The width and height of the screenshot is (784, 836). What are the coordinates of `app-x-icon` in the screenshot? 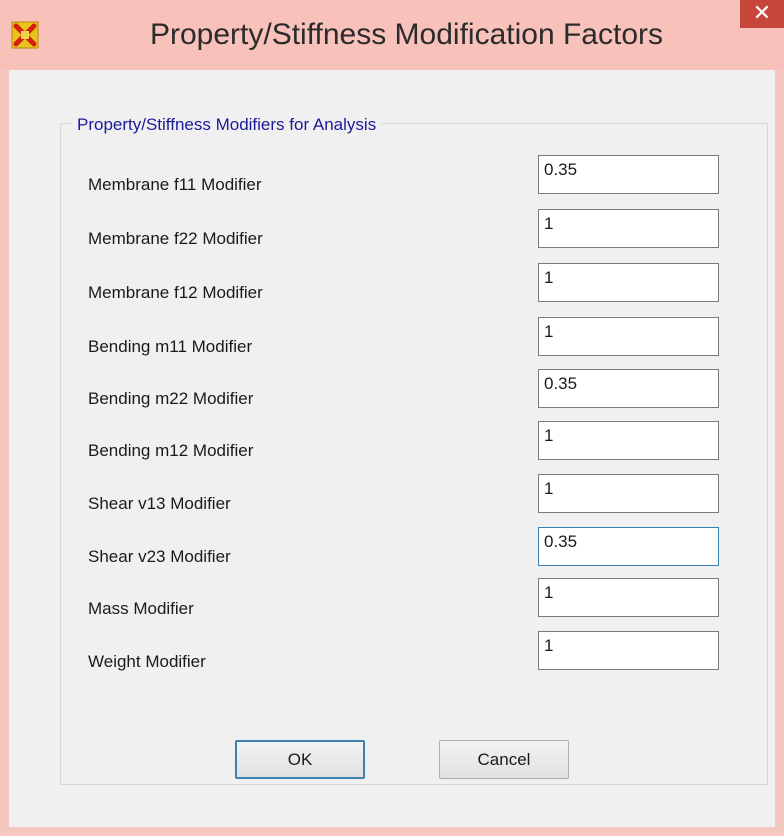 It's located at (25, 35).